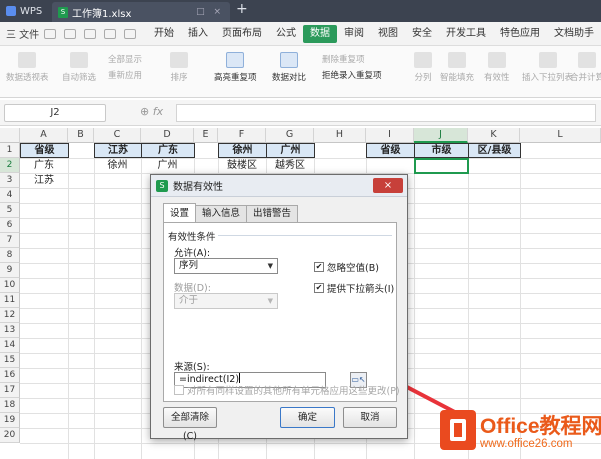 Image resolution: width=601 pixels, height=459 pixels. What do you see at coordinates (206, 135) in the screenshot?
I see `column-header-e: E` at bounding box center [206, 135].